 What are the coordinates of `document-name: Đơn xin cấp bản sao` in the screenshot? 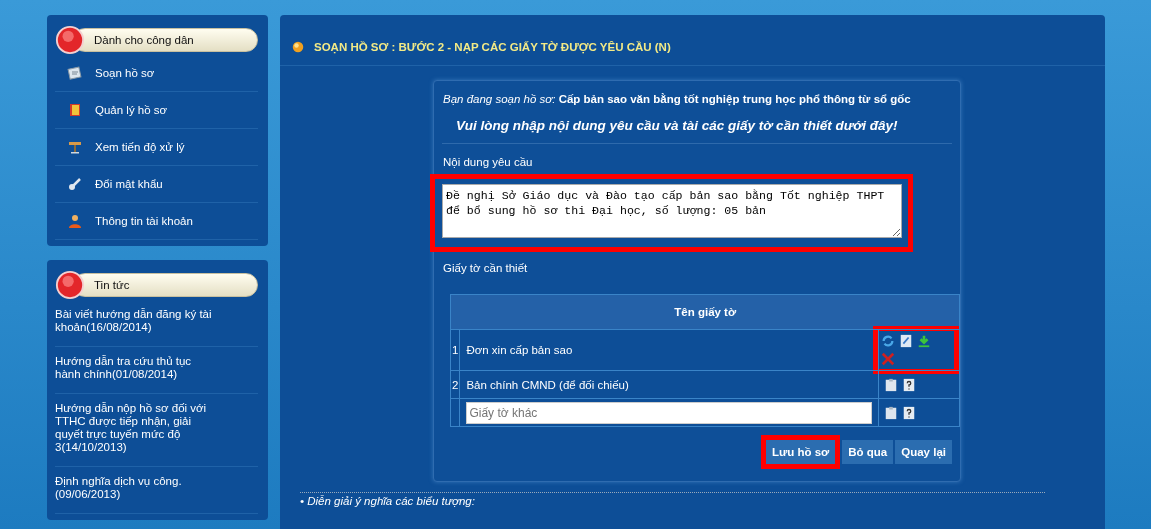 It's located at (669, 350).